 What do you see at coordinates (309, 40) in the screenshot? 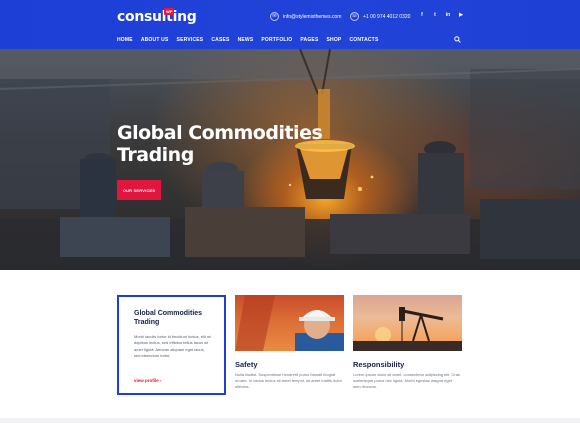
I see `nav-item-pages: PAGES` at bounding box center [309, 40].